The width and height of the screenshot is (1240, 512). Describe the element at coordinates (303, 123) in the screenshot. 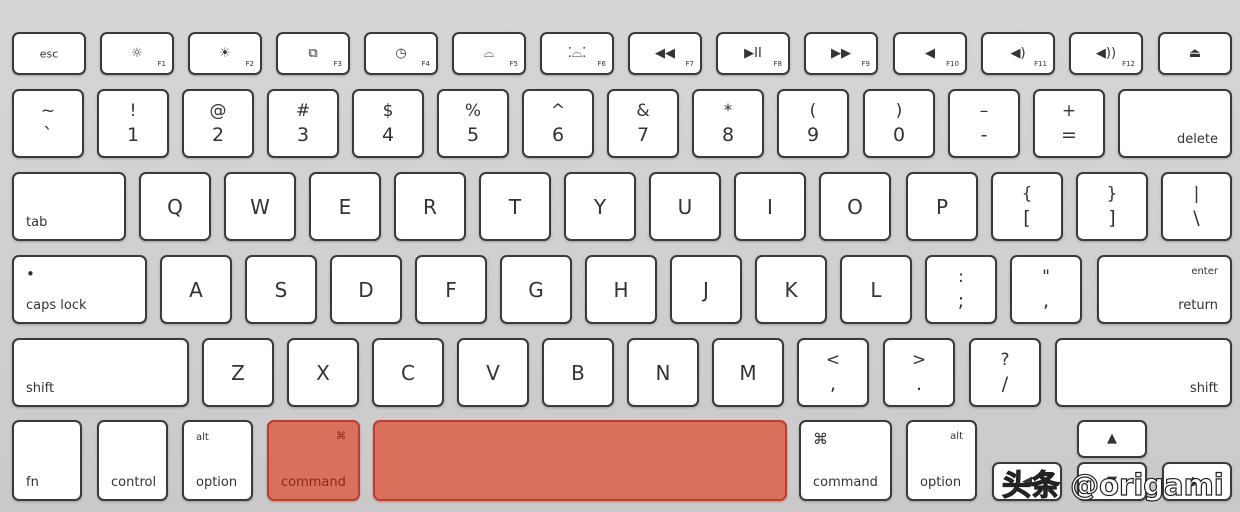

I see `key-key: #3` at that location.